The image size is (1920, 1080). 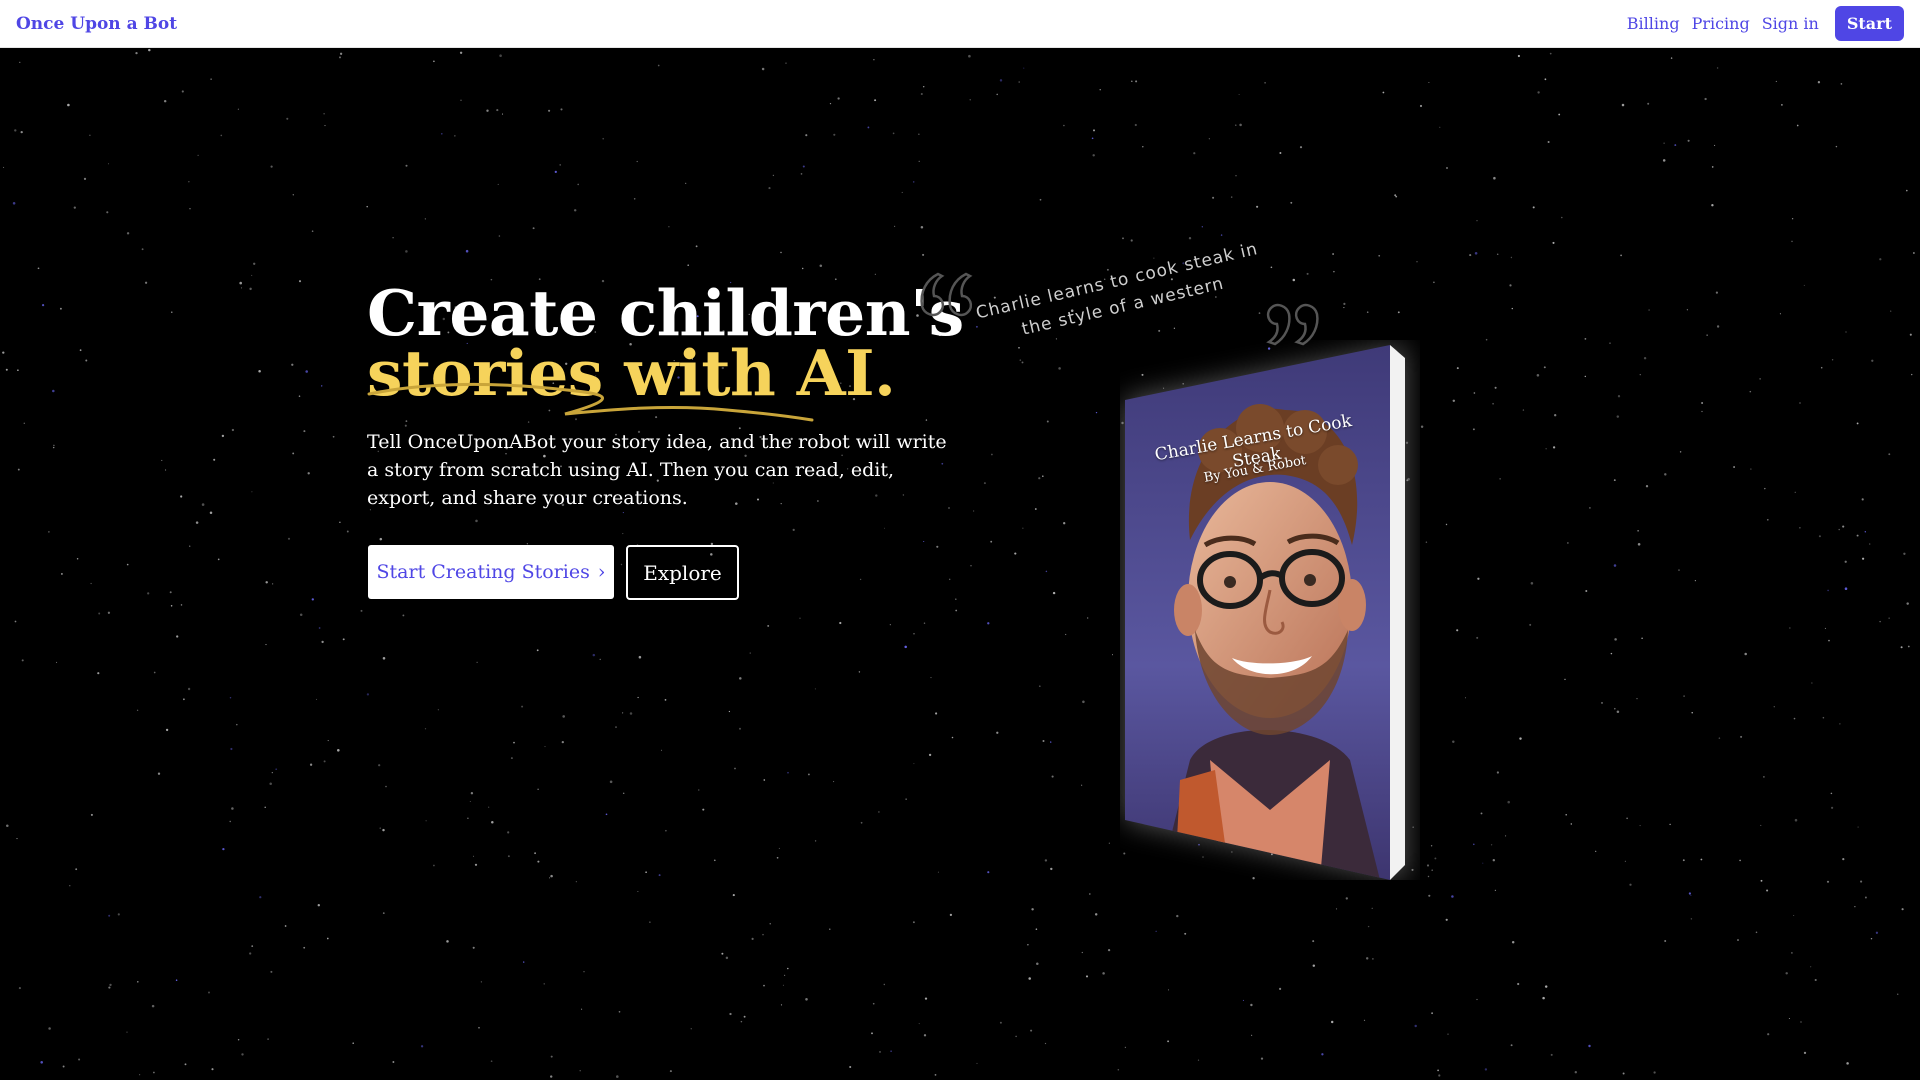 What do you see at coordinates (1790, 23) in the screenshot?
I see `nav-link-sign-in: Sign in` at bounding box center [1790, 23].